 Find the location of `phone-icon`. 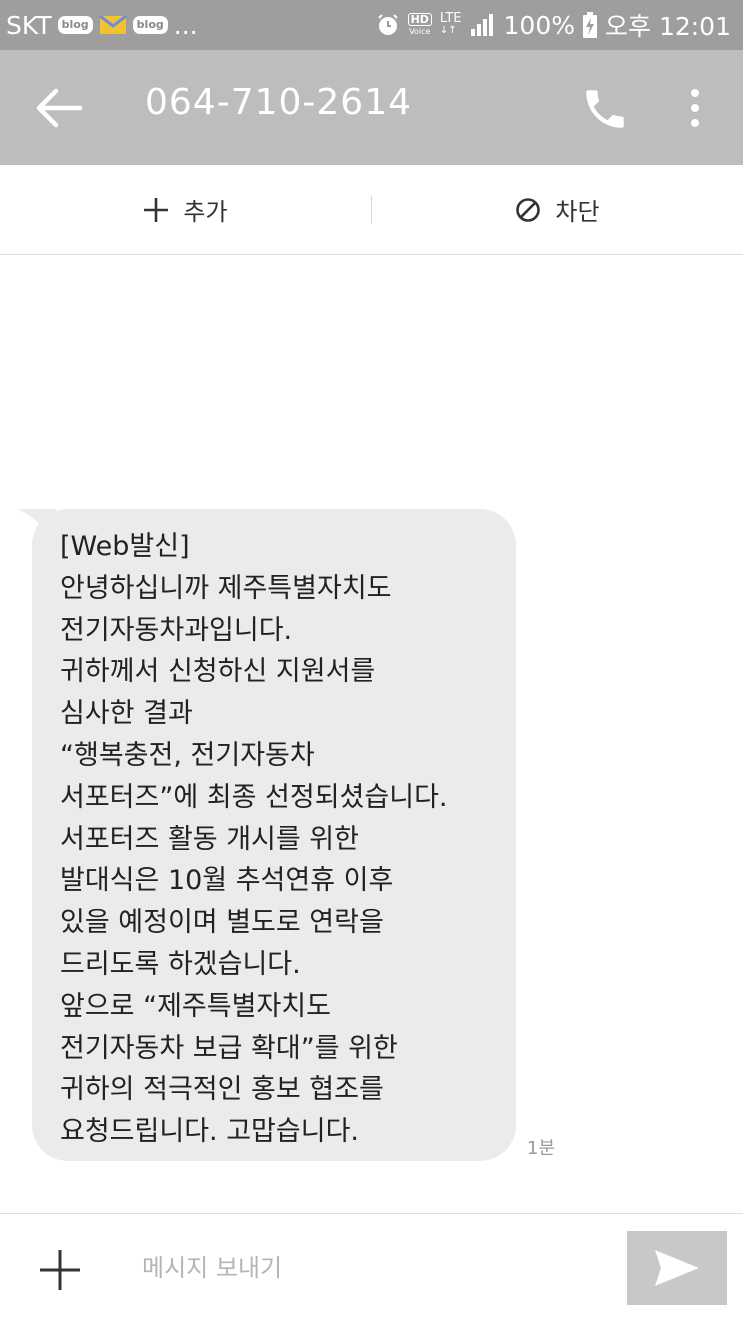

phone-icon is located at coordinates (605, 109).